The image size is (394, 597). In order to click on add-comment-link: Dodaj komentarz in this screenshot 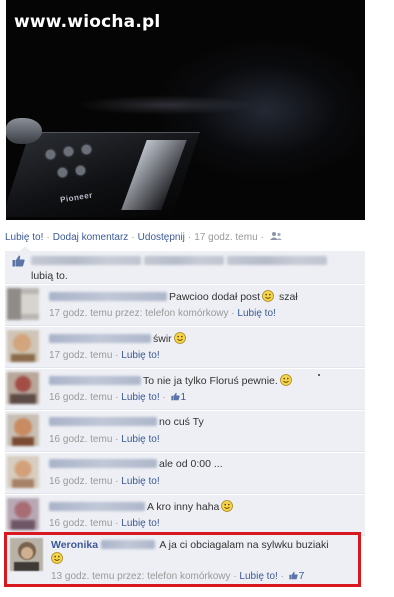, I will do `click(91, 237)`.